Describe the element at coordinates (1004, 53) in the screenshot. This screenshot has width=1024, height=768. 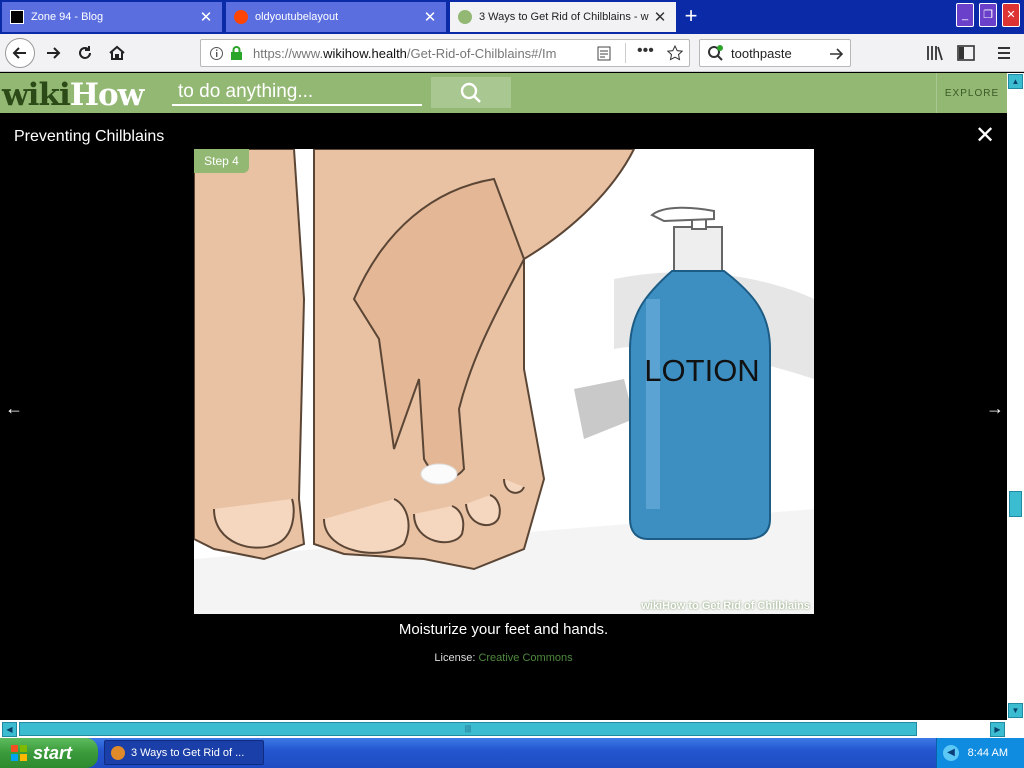
I see `menu-icon` at that location.